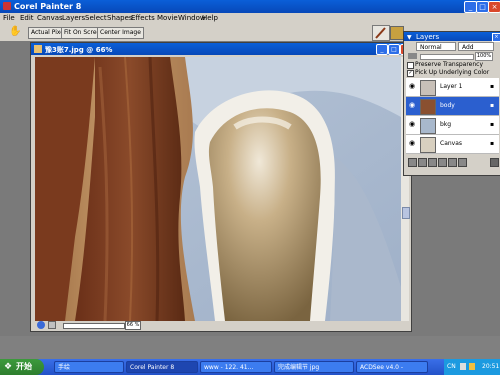 The height and width of the screenshot is (375, 500). Describe the element at coordinates (452, 72) in the screenshot. I see `pick-up-underlying-color-label: Pick Up Underlying Color` at that location.